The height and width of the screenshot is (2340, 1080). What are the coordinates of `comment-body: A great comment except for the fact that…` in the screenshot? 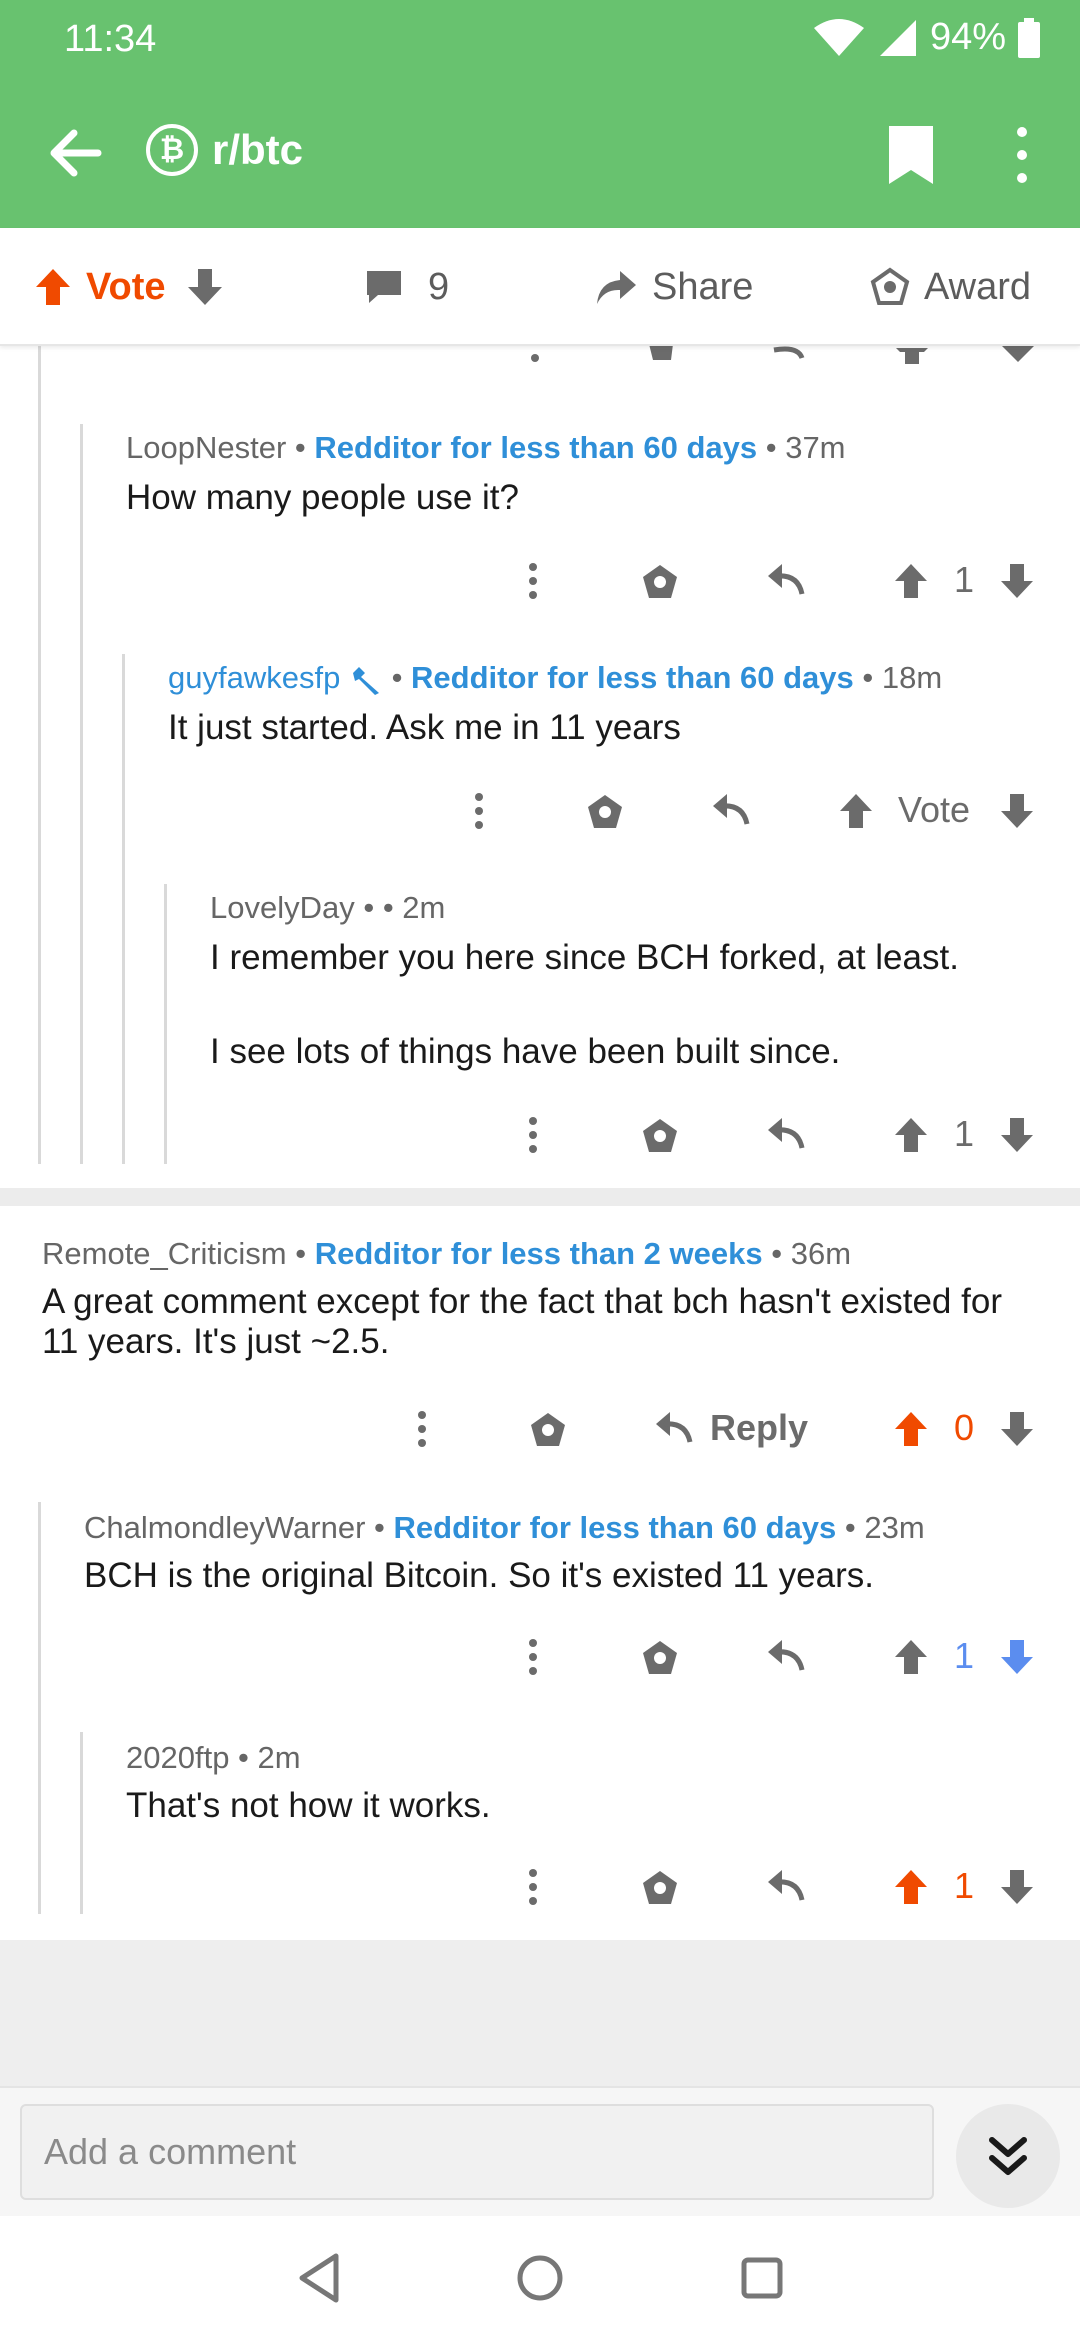 It's located at (522, 1321).